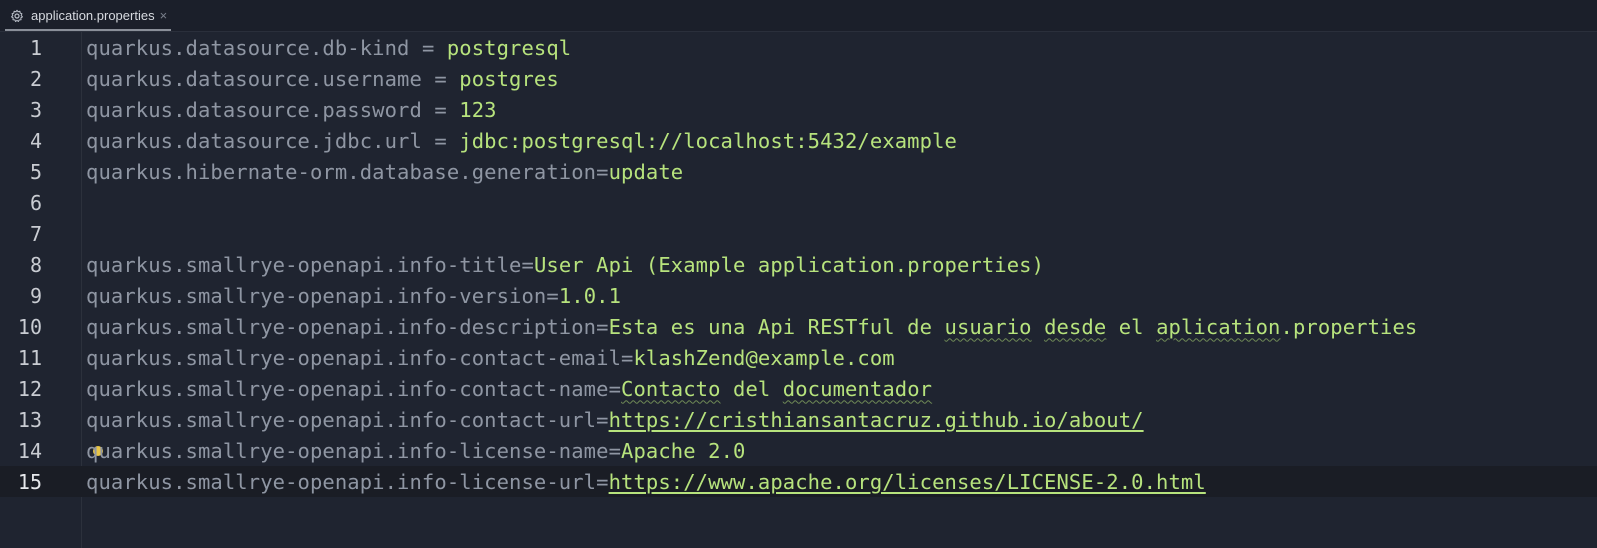  What do you see at coordinates (29, 450) in the screenshot?
I see `line-number: 14` at bounding box center [29, 450].